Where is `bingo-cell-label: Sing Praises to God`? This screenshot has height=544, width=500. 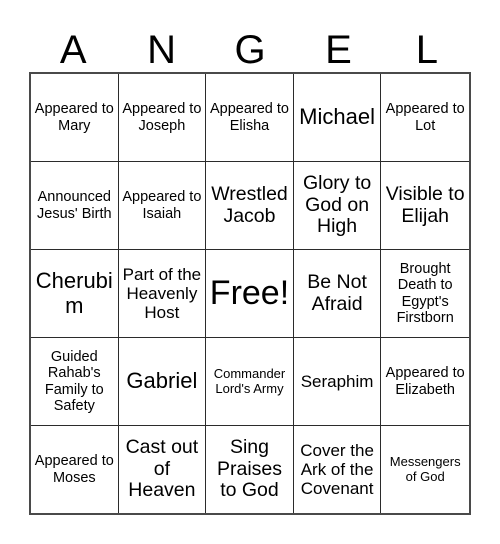 bingo-cell-label: Sing Praises to God is located at coordinates (249, 468).